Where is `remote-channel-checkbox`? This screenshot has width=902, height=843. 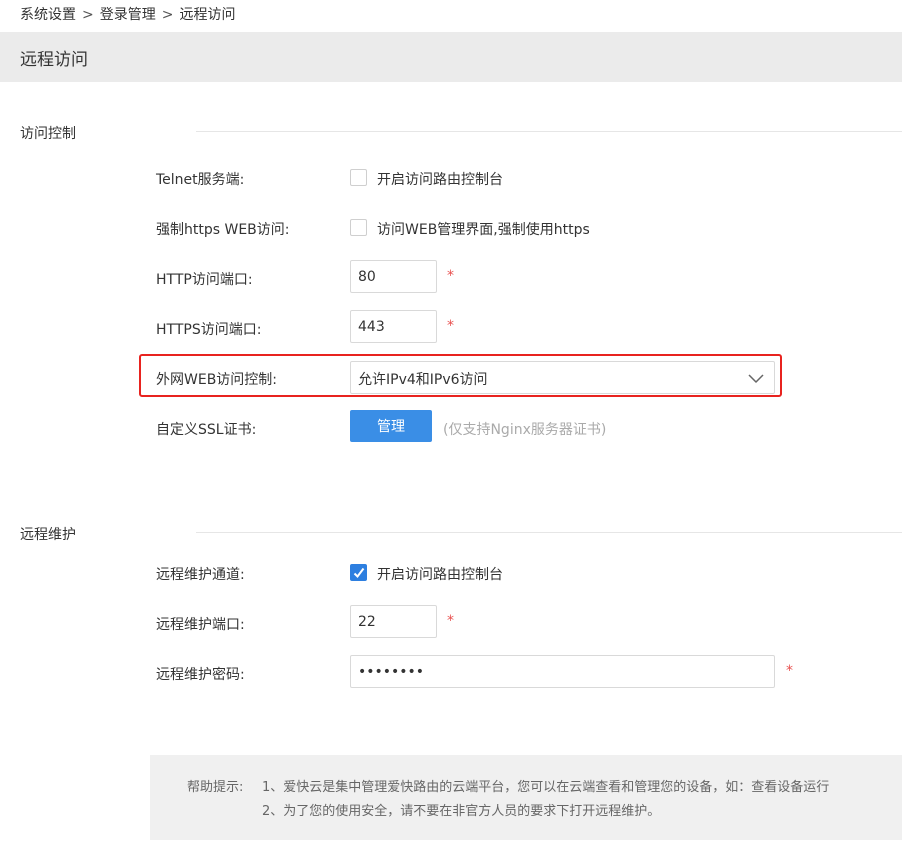
remote-channel-checkbox is located at coordinates (358, 572).